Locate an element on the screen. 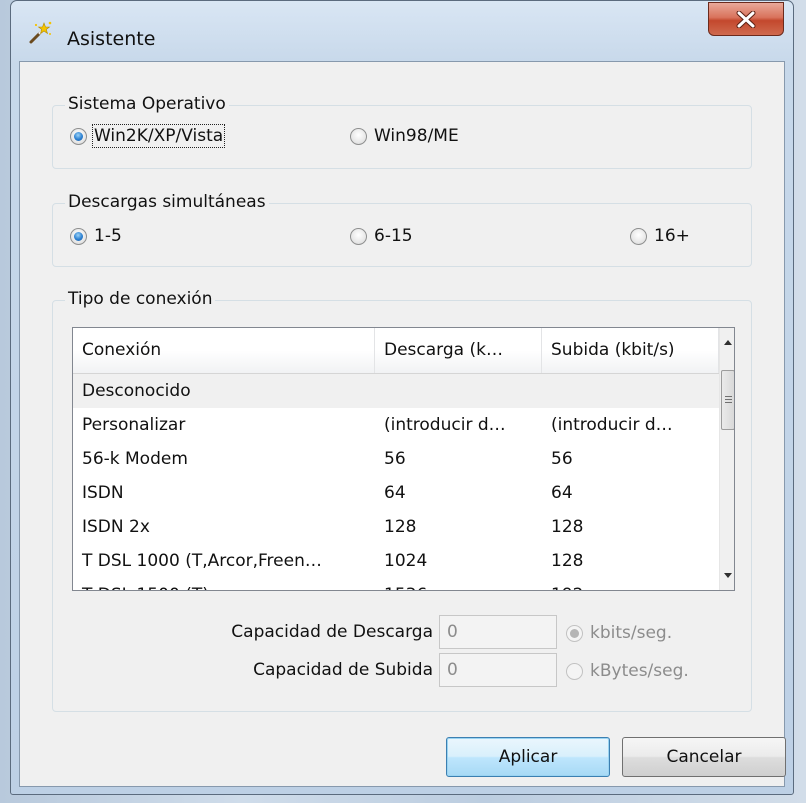 The width and height of the screenshot is (806, 803). table-cell: ISDN is located at coordinates (103, 493).